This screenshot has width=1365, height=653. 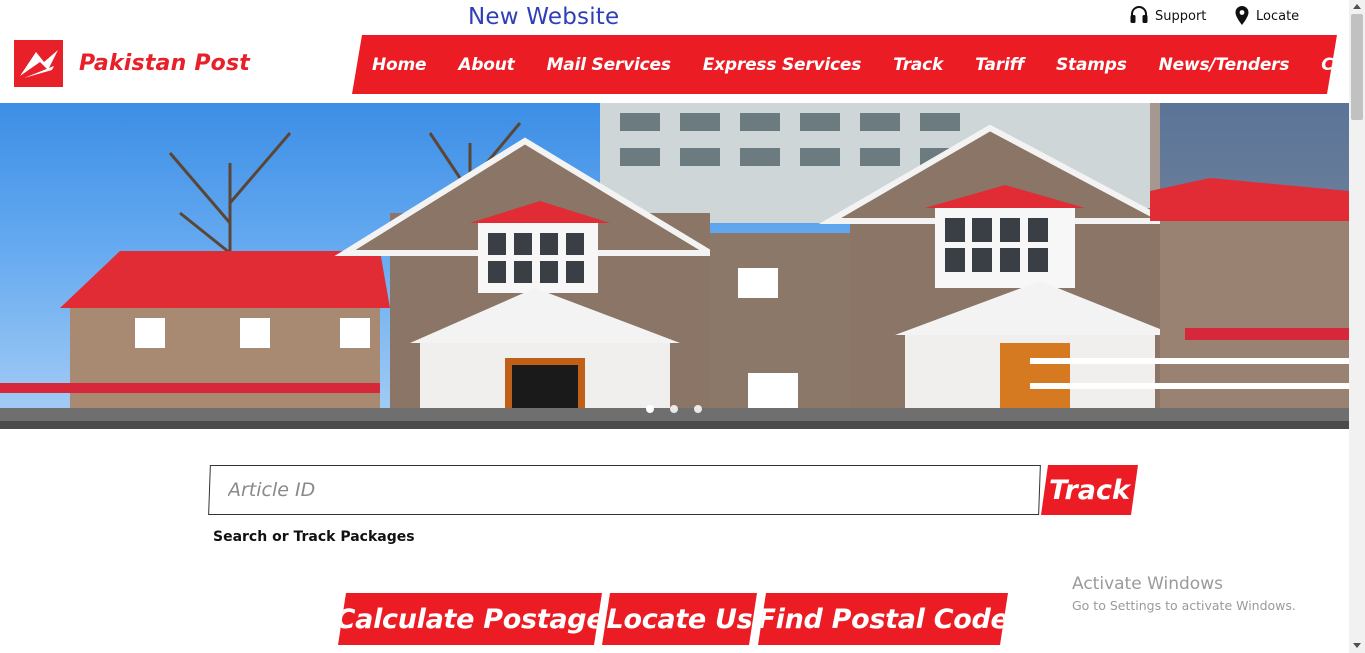 What do you see at coordinates (314, 537) in the screenshot?
I see `track-caption: Search or Track Packages` at bounding box center [314, 537].